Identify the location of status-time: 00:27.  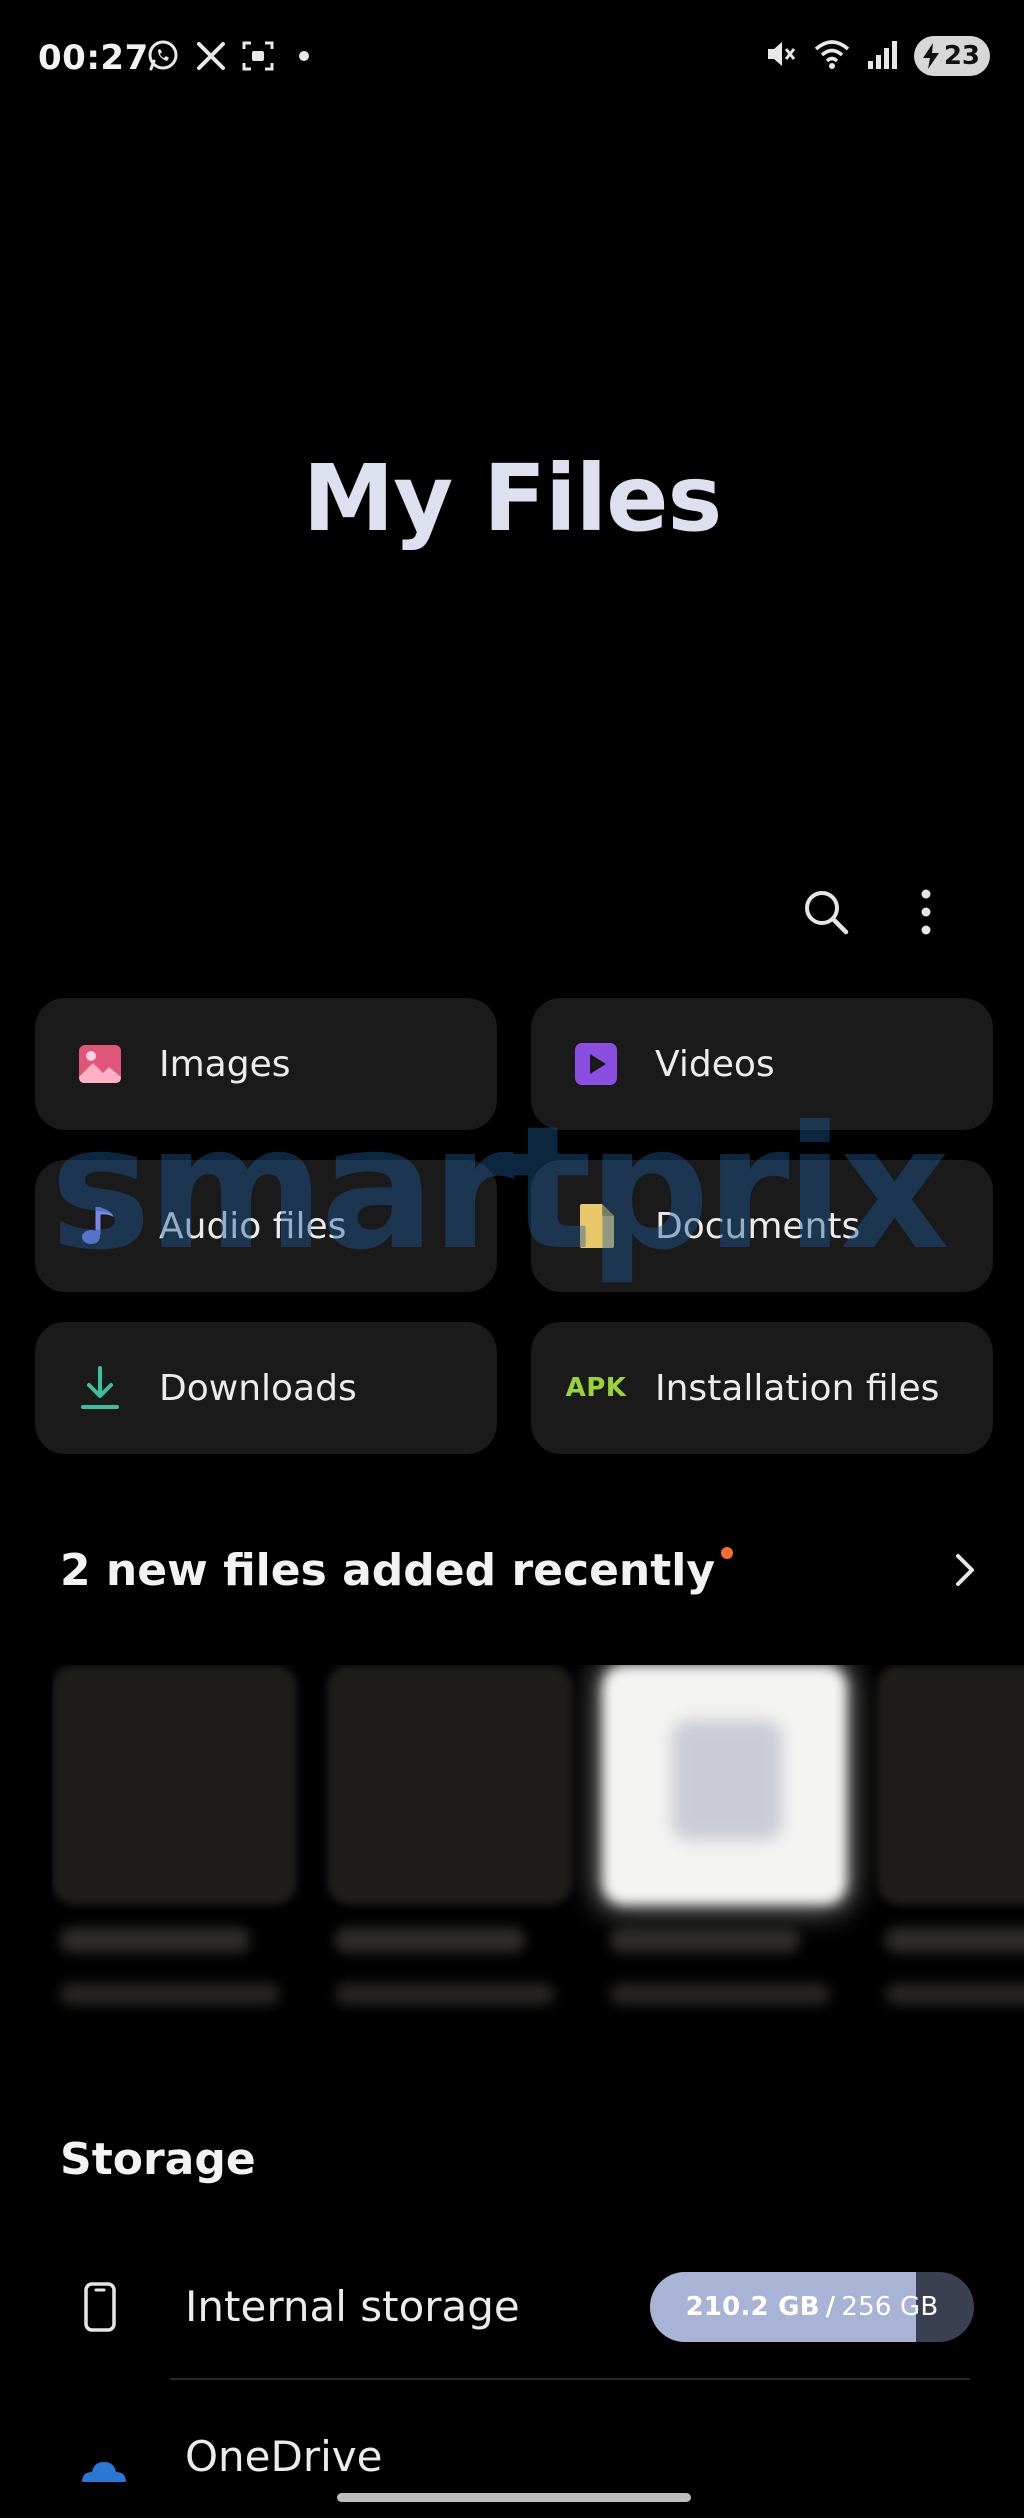
(93, 58).